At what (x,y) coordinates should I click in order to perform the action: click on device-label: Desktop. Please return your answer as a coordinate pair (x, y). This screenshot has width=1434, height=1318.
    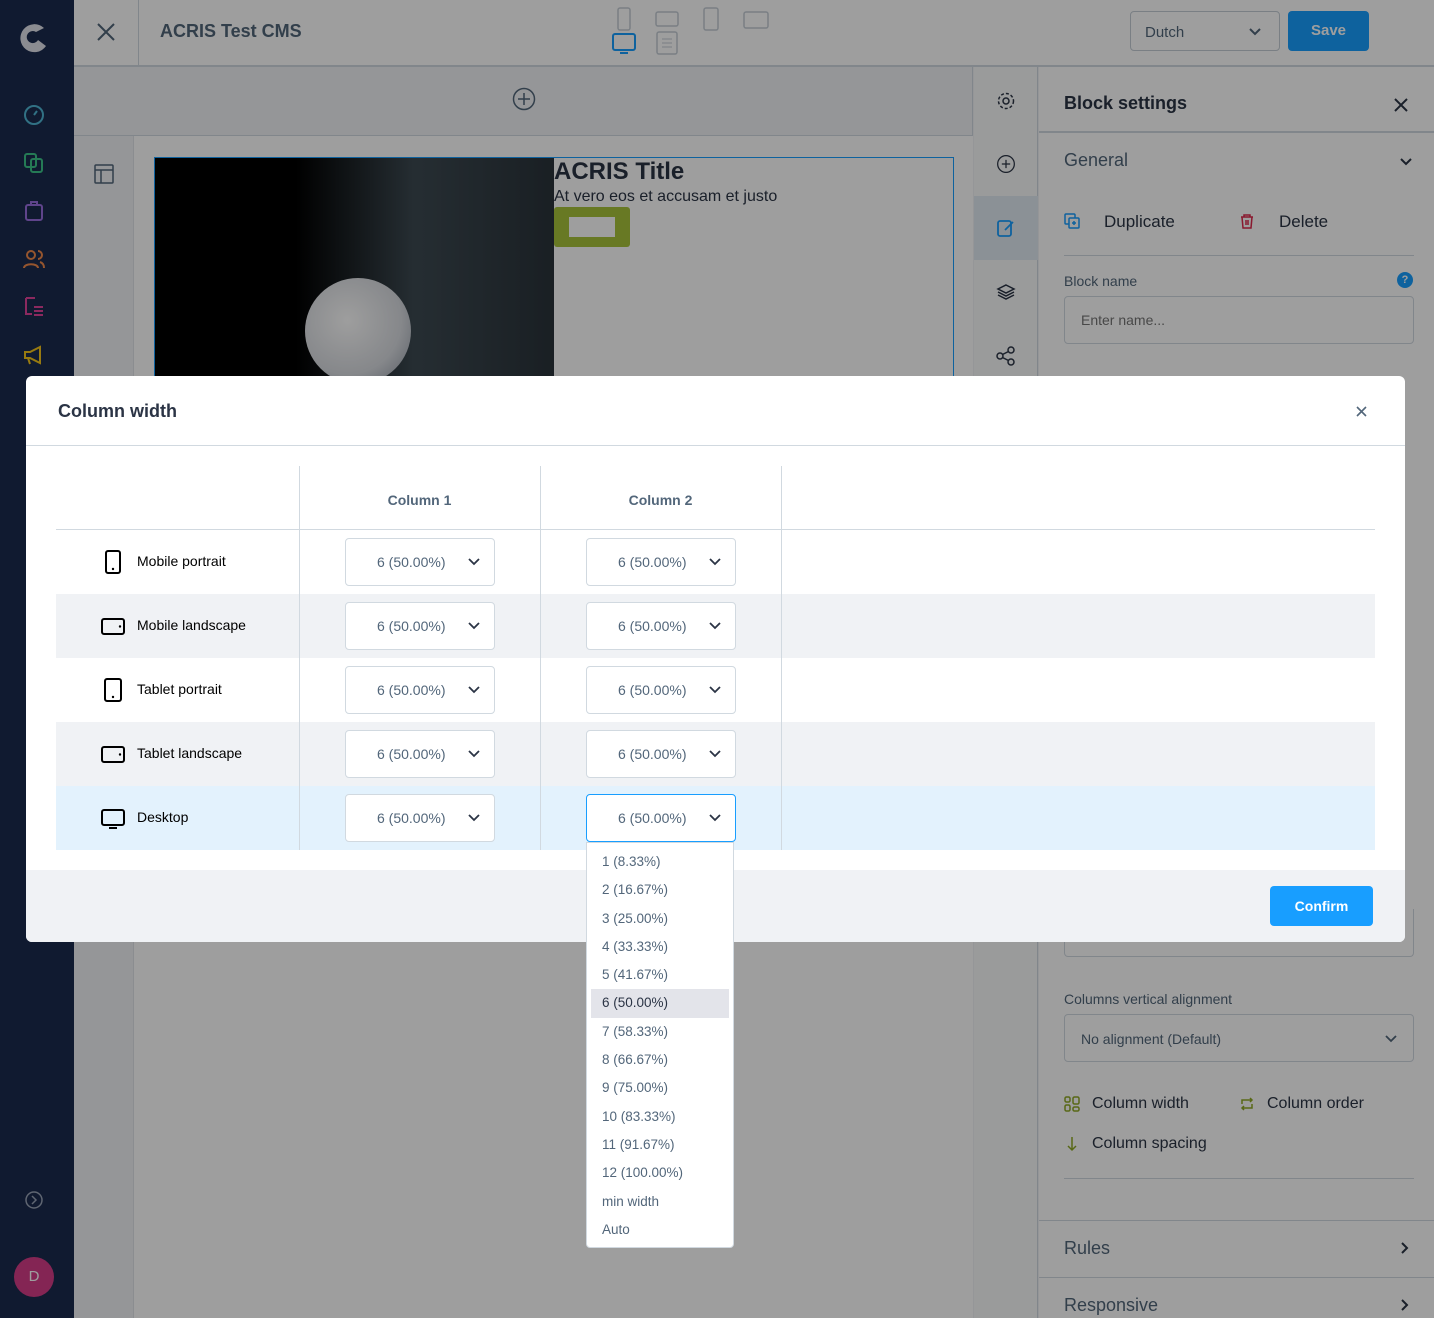
    Looking at the image, I should click on (163, 817).